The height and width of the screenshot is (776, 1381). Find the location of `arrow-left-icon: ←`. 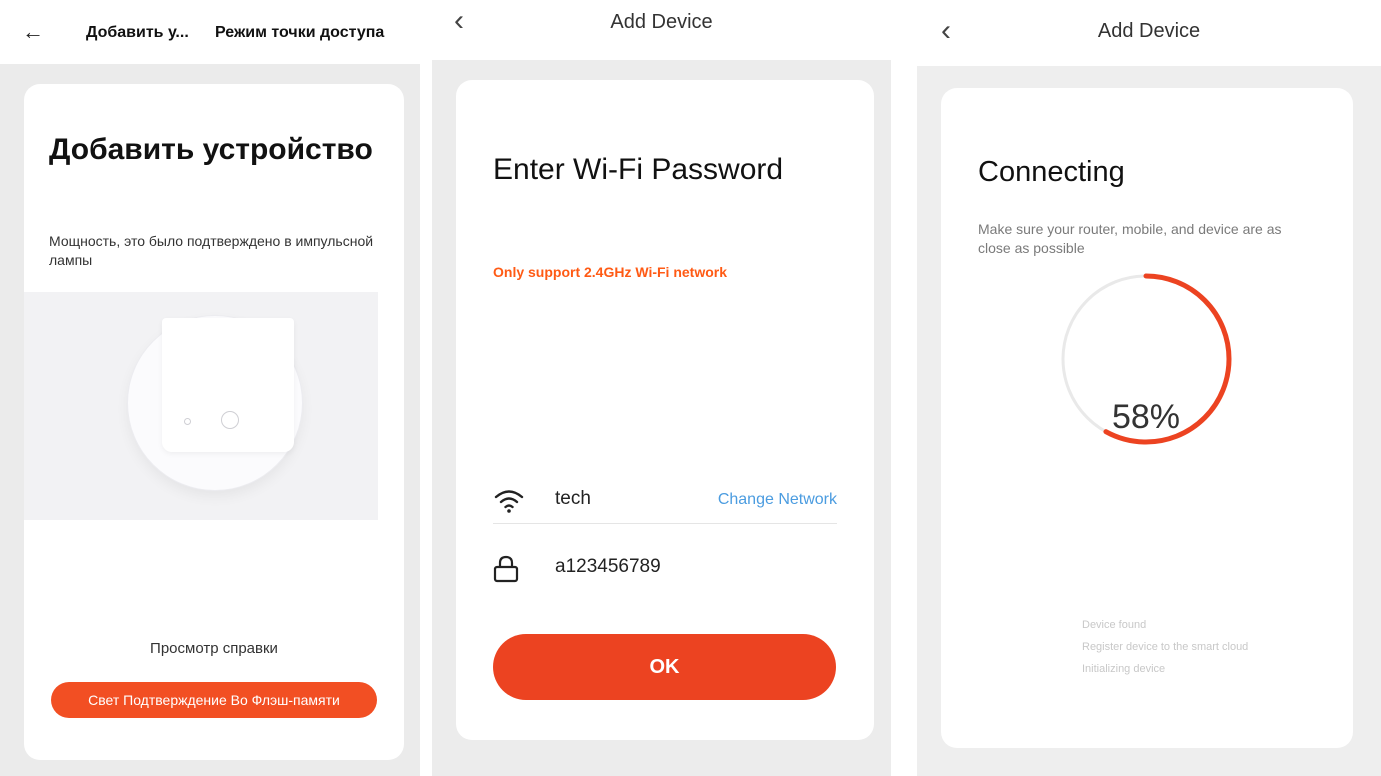

arrow-left-icon: ← is located at coordinates (34, 32).